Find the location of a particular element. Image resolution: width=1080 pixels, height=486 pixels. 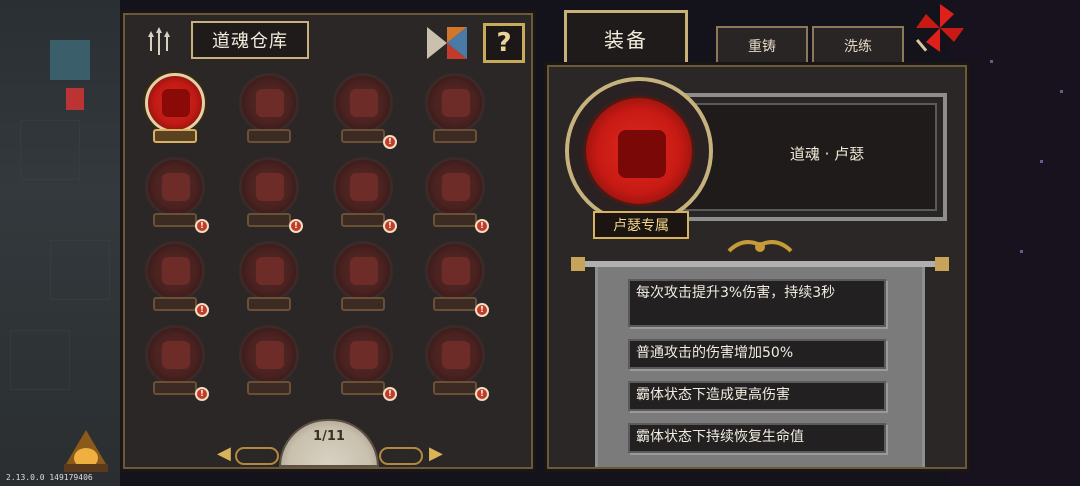

effect-item: 霸体状态下造成更高伤害 is located at coordinates (757, 396).